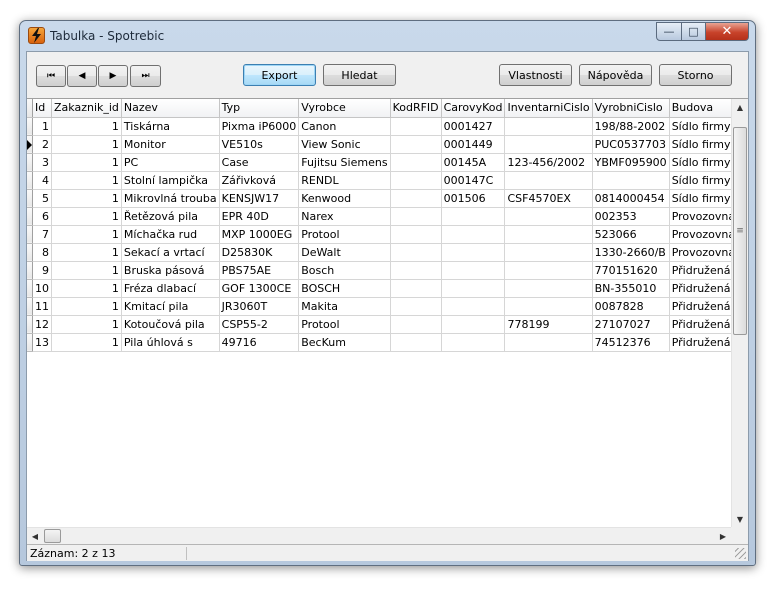  What do you see at coordinates (740, 231) in the screenshot?
I see `vertical-scroll-thumb: ≡` at bounding box center [740, 231].